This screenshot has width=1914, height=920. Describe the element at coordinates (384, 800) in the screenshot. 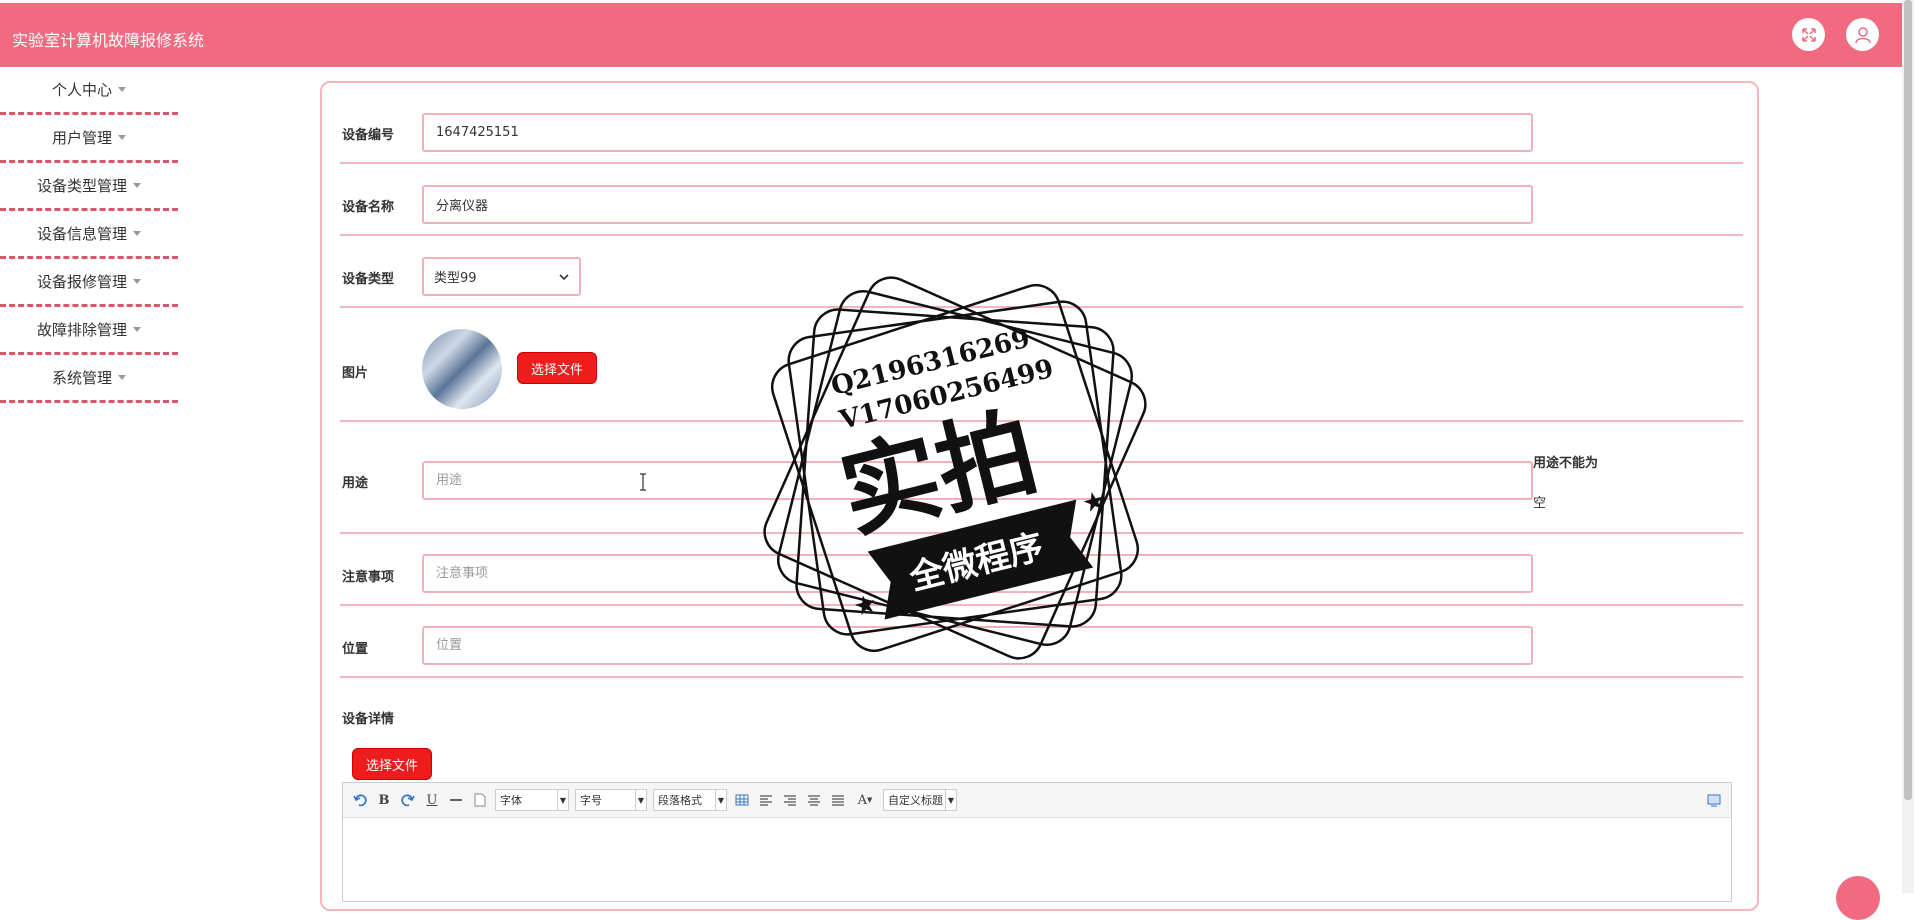

I see `bold-icon: B` at that location.